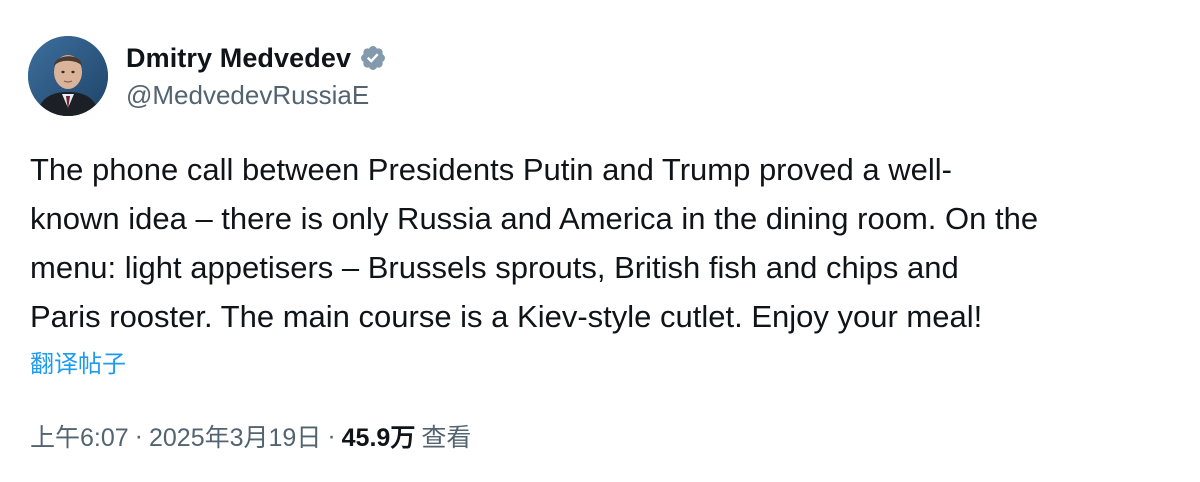 This screenshot has width=1200, height=482. What do you see at coordinates (238, 58) in the screenshot?
I see `author-display-name: Dmitry Medvedev` at bounding box center [238, 58].